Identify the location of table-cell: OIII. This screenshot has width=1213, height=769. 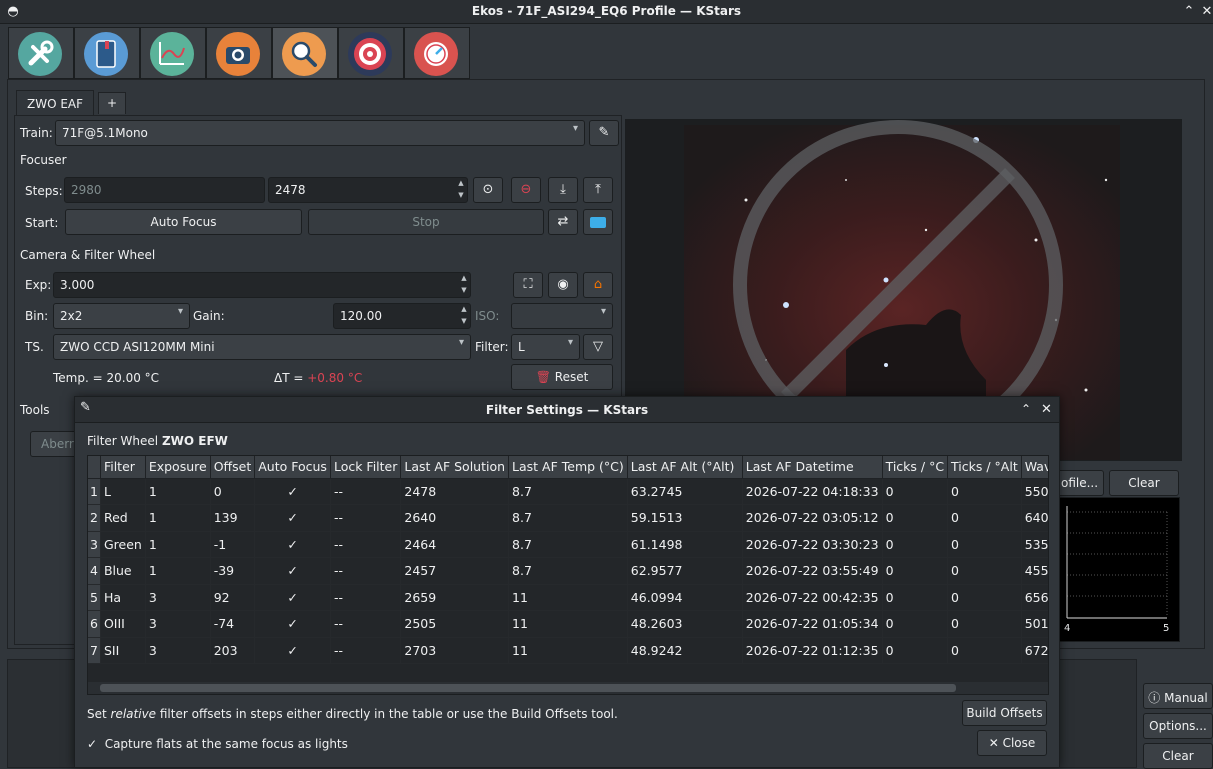
(123, 624).